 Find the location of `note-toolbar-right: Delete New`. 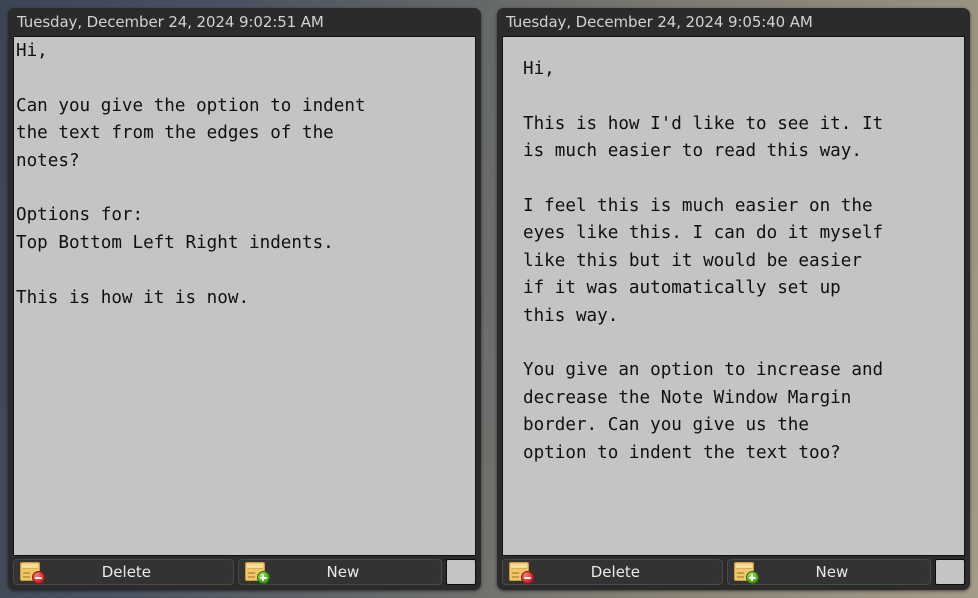

note-toolbar-right: Delete New is located at coordinates (733, 573).